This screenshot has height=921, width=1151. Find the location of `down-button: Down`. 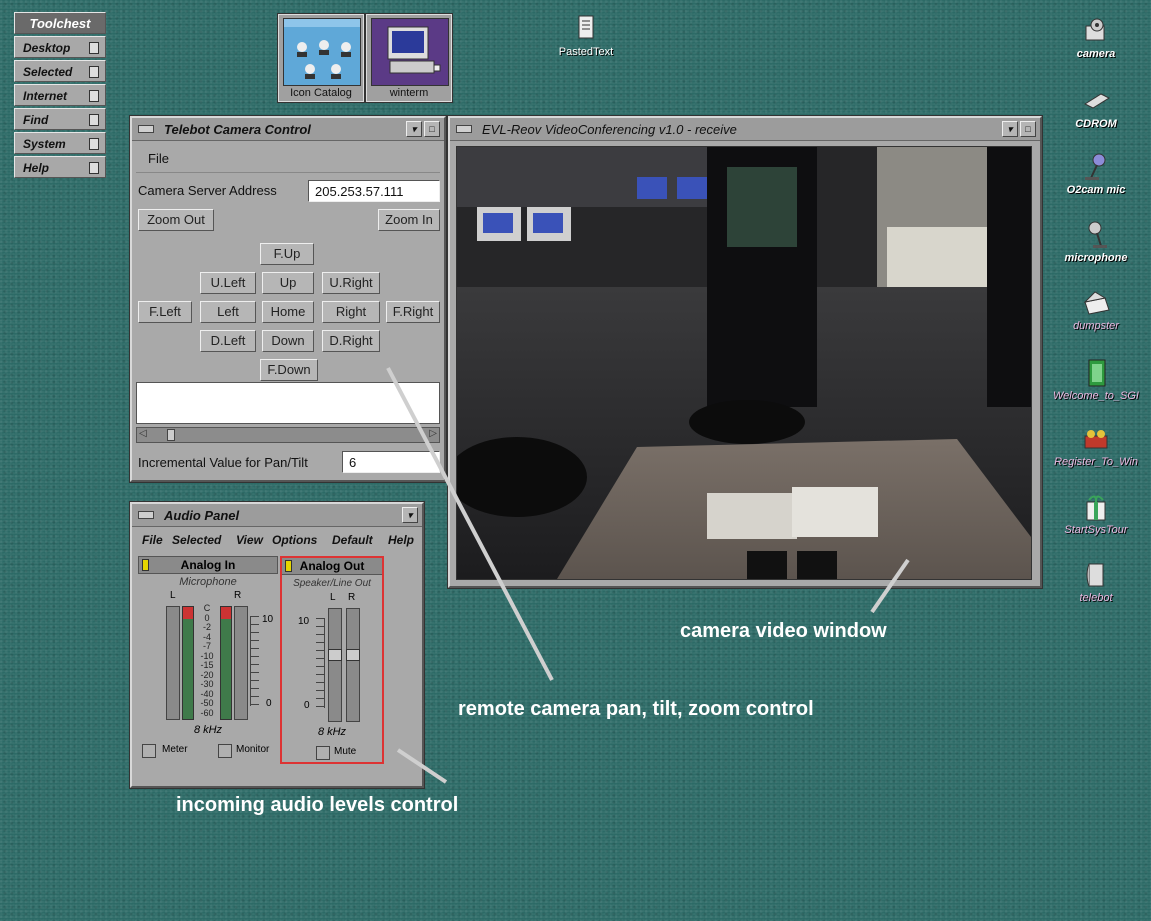

down-button: Down is located at coordinates (288, 341).